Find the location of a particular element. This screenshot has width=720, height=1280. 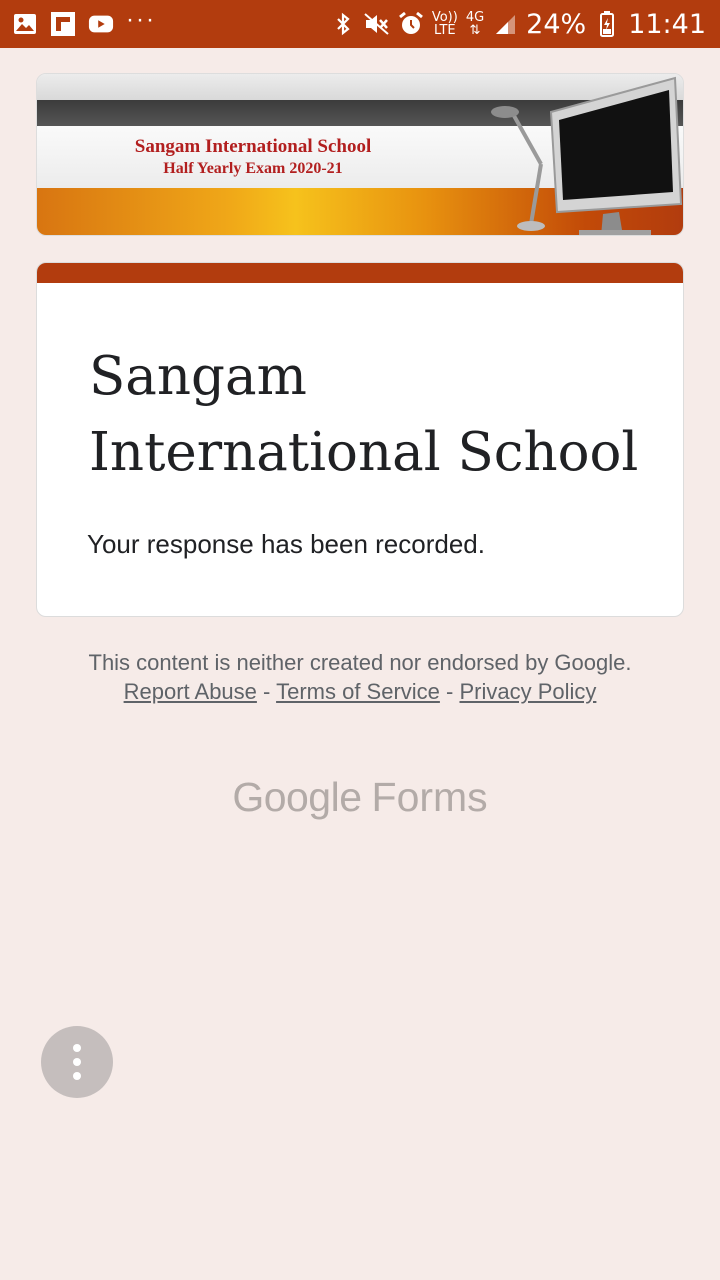

youtube-icon is located at coordinates (101, 24).